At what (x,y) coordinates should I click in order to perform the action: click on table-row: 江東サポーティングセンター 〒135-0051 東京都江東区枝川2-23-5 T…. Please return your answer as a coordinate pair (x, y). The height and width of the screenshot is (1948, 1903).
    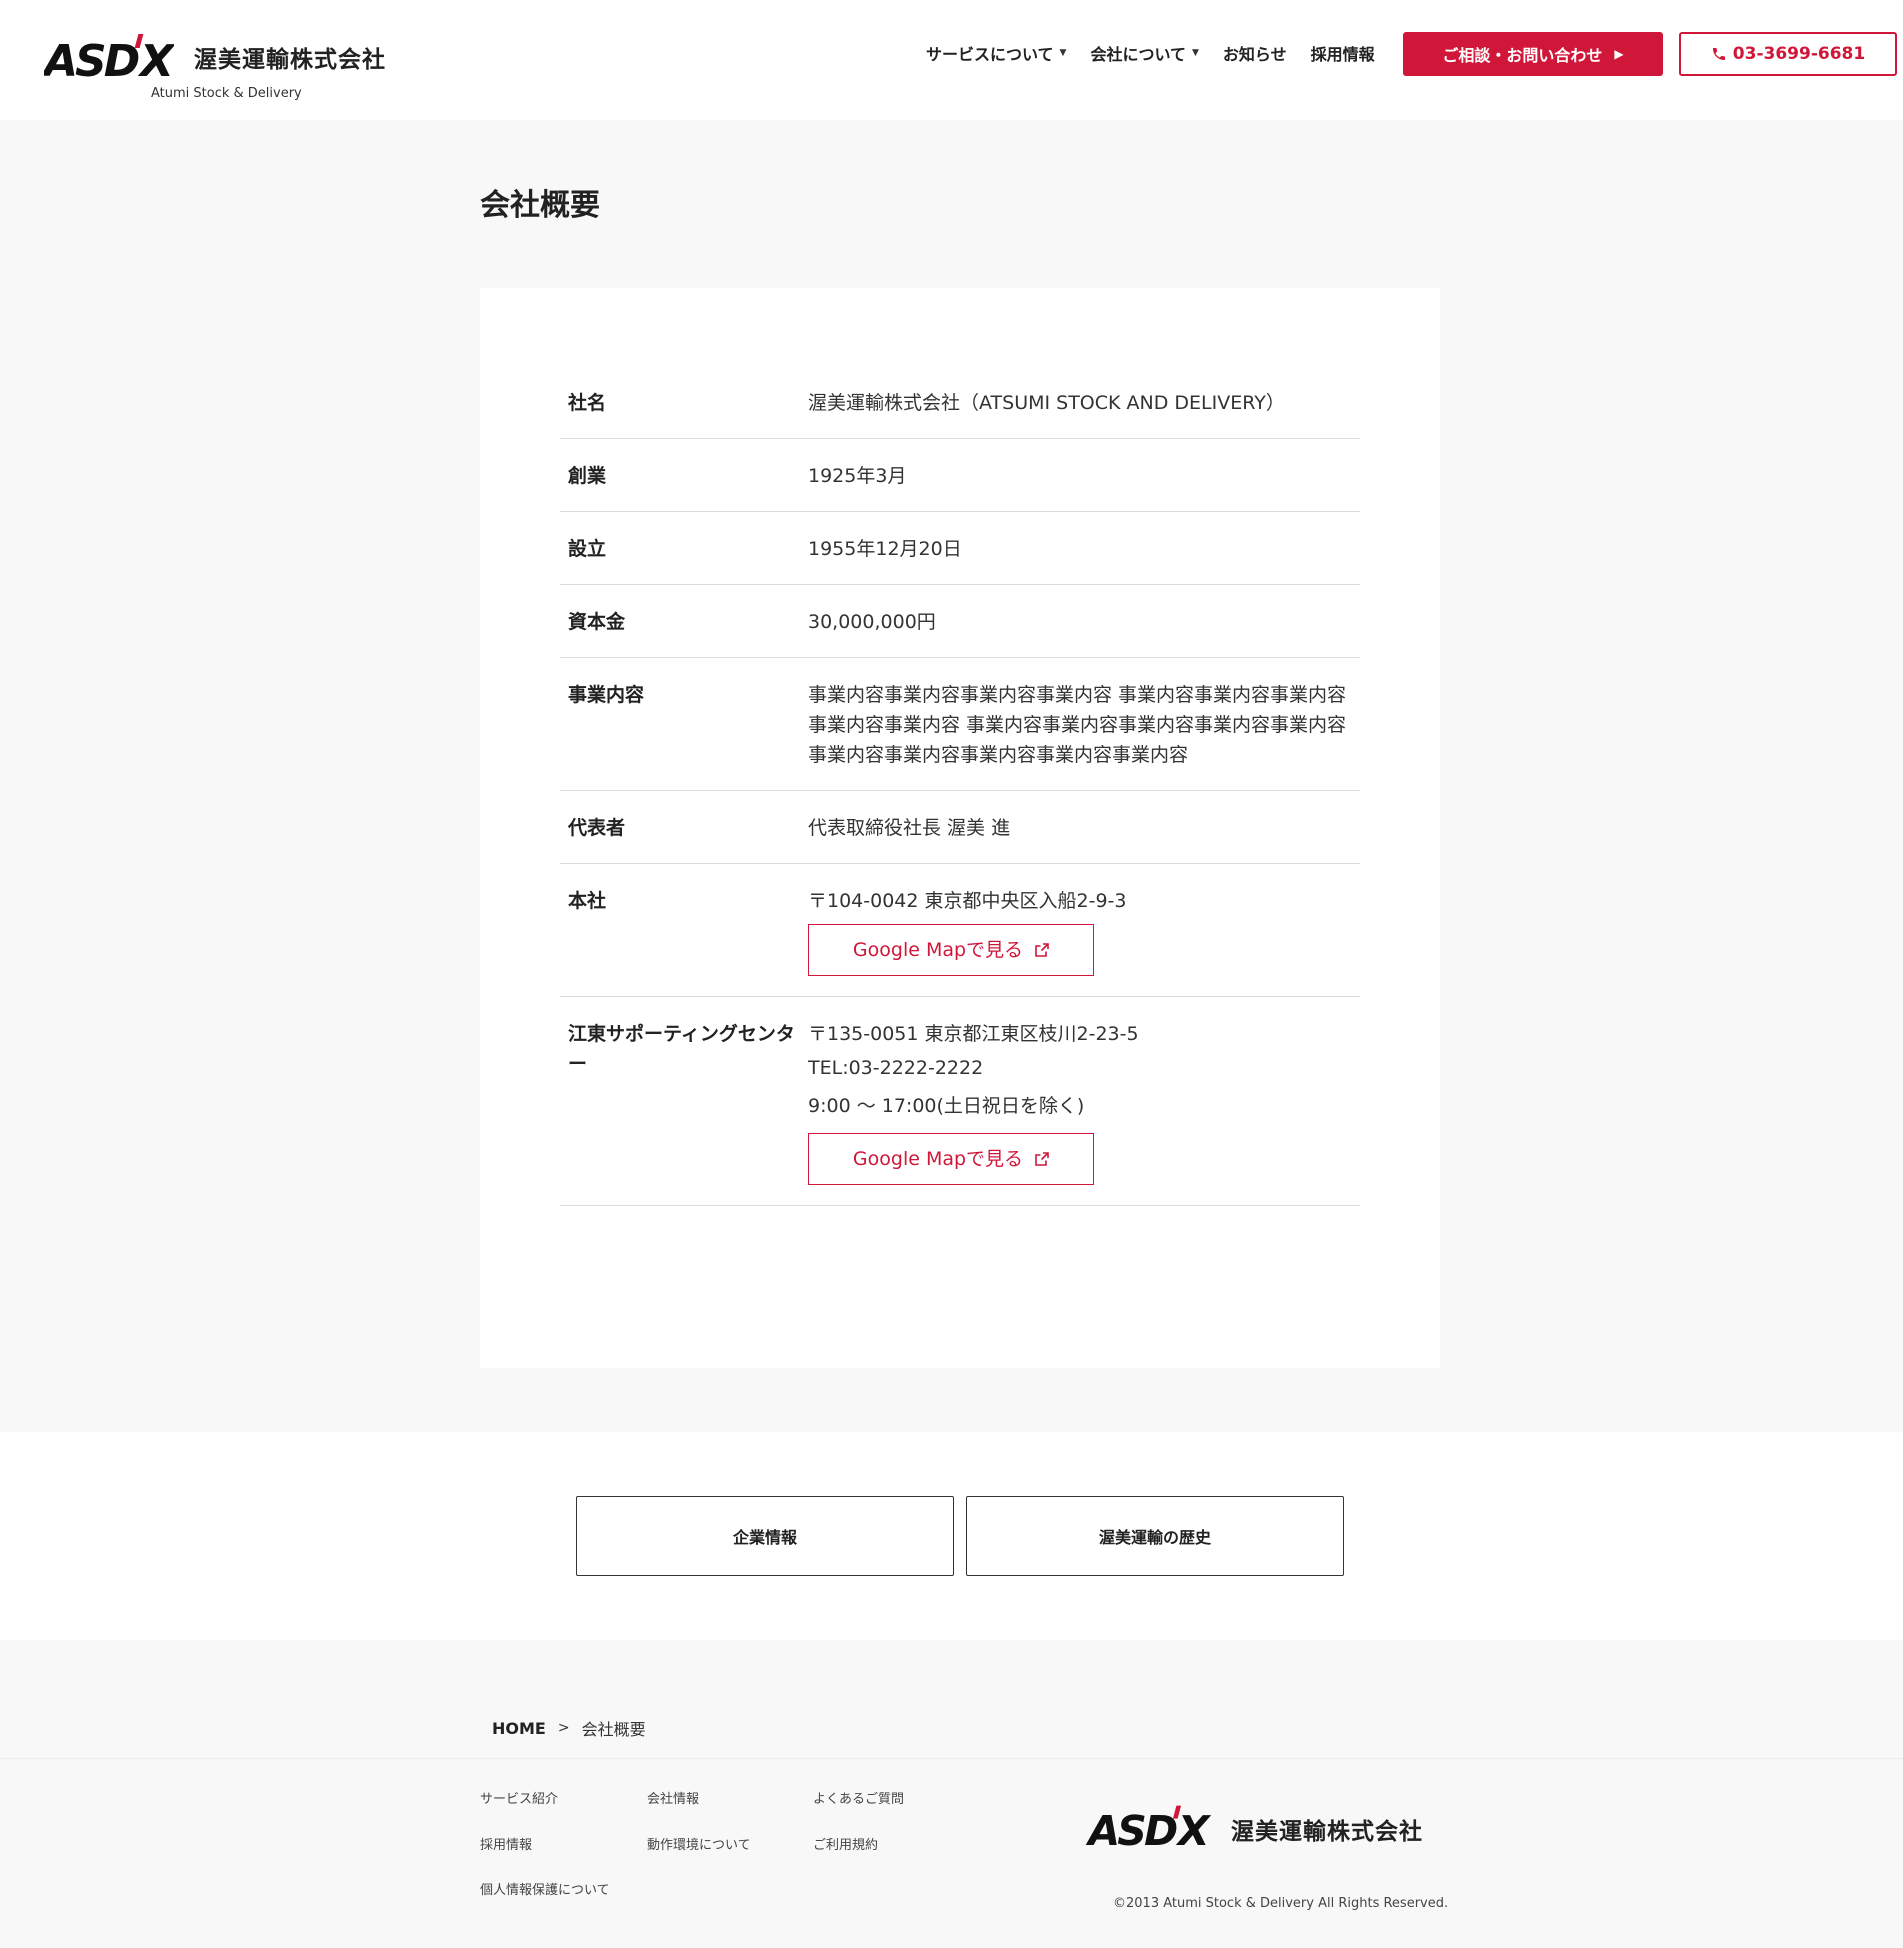
    Looking at the image, I should click on (960, 1101).